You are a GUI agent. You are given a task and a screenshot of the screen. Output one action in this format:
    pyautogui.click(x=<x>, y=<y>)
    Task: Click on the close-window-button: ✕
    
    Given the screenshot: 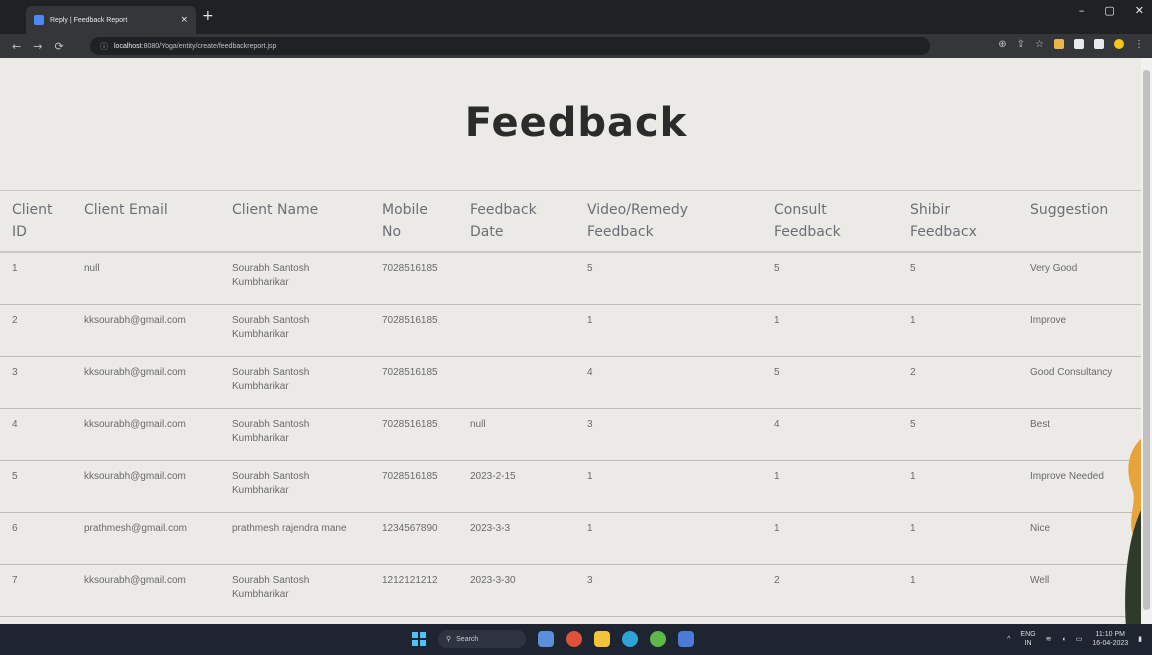 What is the action you would take?
    pyautogui.click(x=1139, y=10)
    